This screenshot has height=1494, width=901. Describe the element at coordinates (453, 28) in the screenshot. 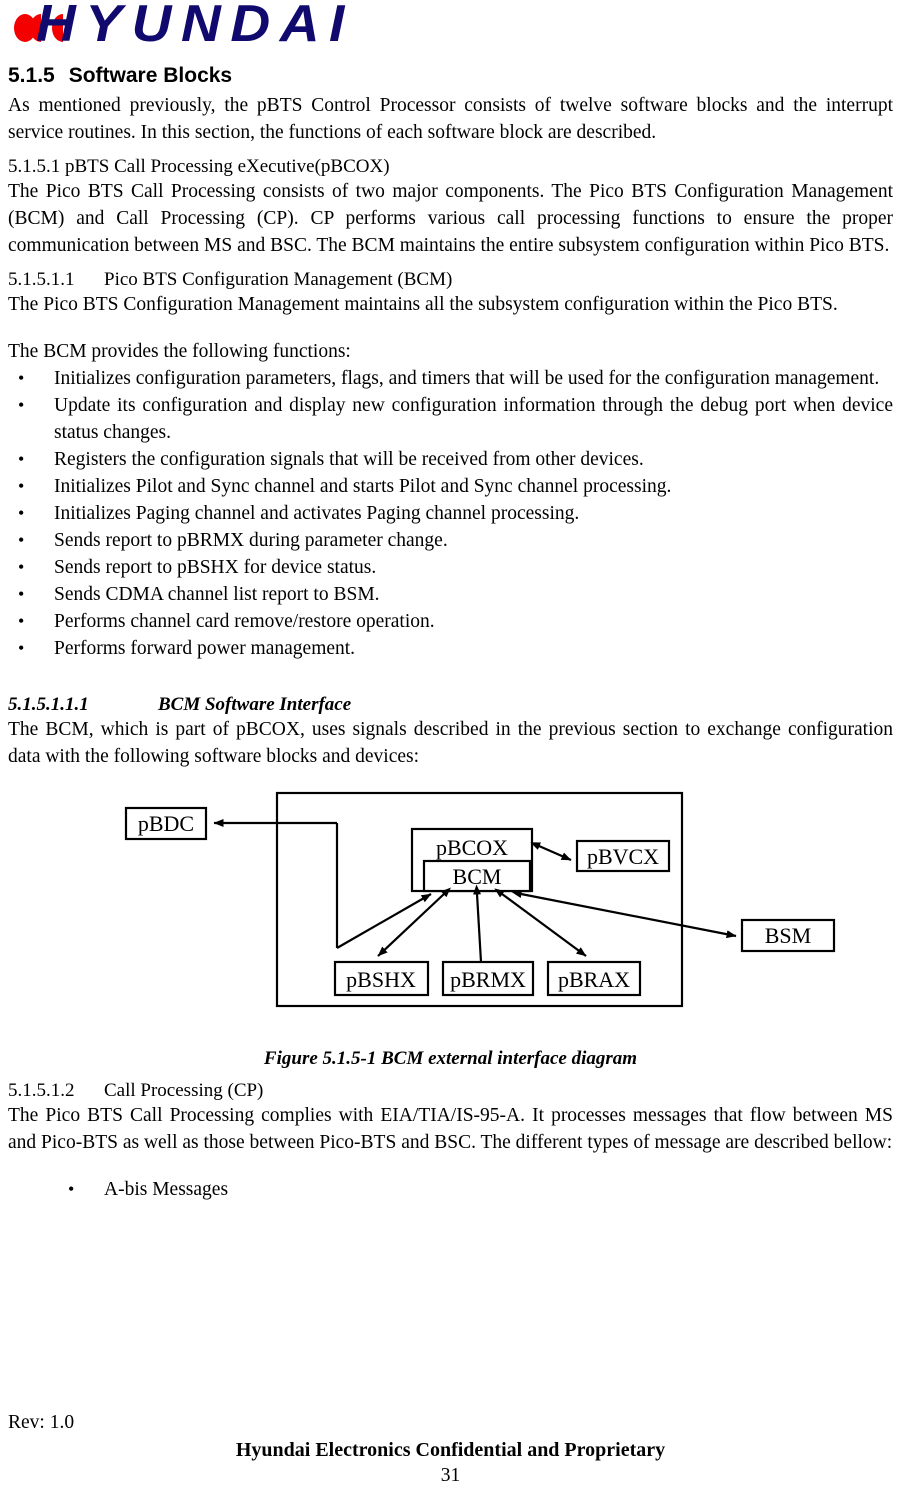

I see `hyundai-logo: HYUNDAI` at that location.